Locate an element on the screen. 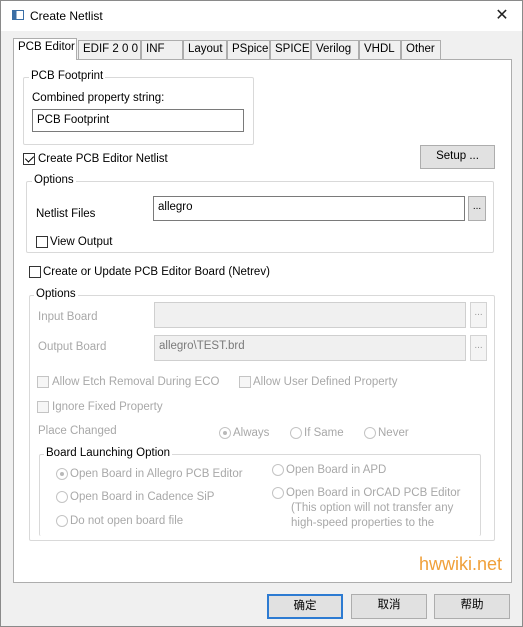 The image size is (523, 627). pcb-footprint-group-title: PCB Footprint is located at coordinates (67, 76).